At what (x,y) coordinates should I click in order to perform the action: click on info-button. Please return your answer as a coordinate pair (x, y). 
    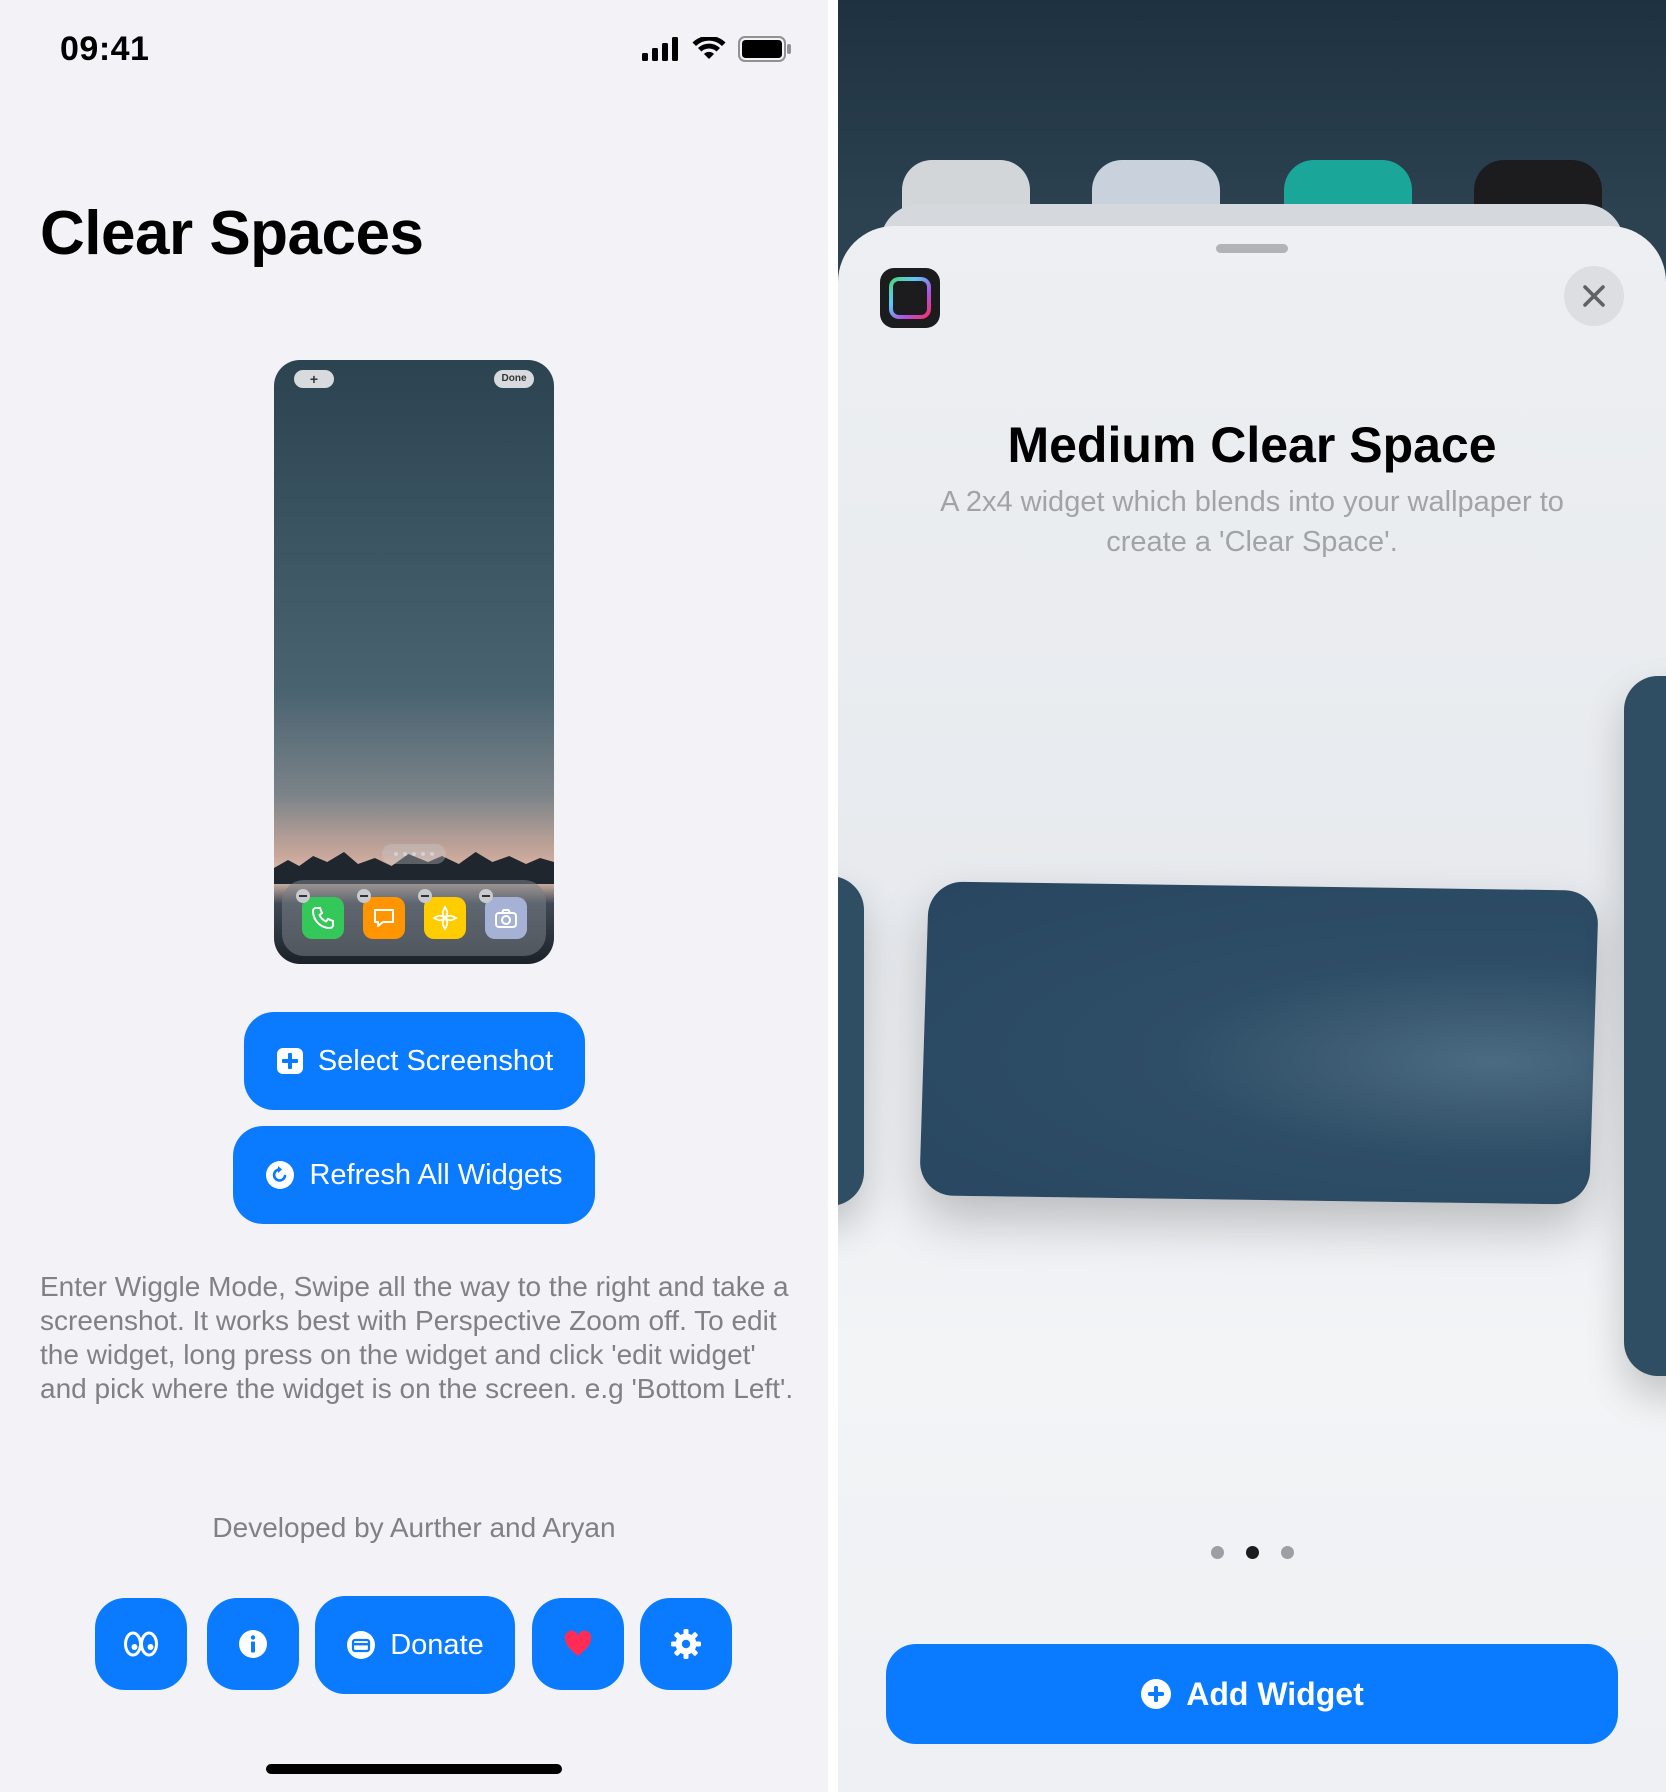
    Looking at the image, I should click on (253, 1644).